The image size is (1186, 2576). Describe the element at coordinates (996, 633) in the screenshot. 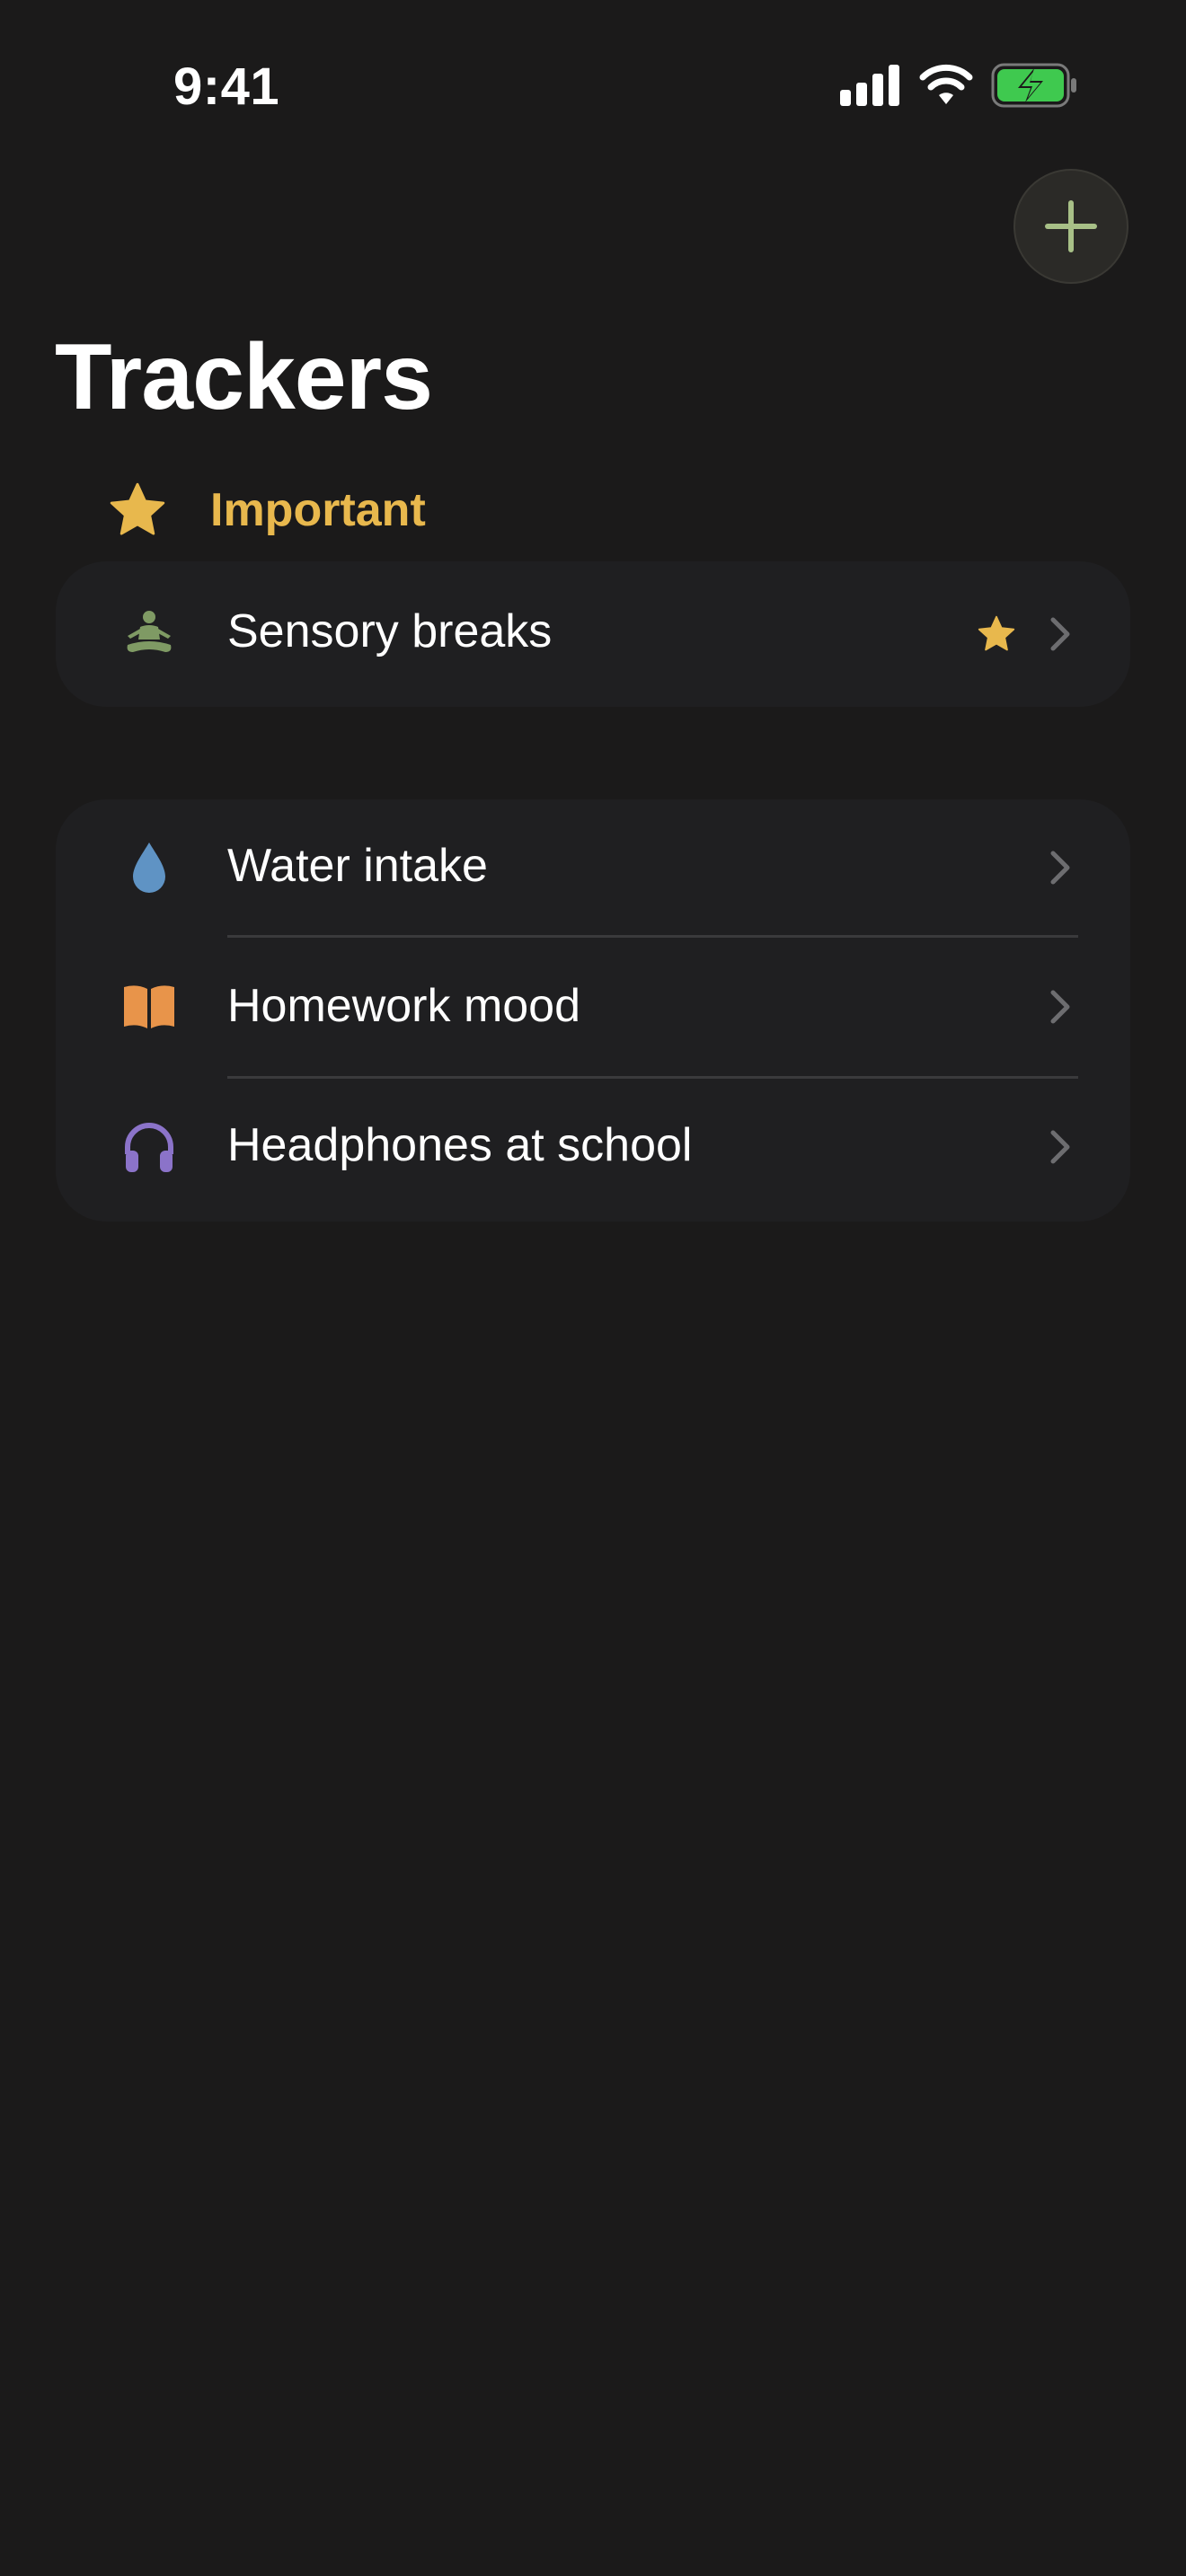

I see `favorite-star-icon` at that location.